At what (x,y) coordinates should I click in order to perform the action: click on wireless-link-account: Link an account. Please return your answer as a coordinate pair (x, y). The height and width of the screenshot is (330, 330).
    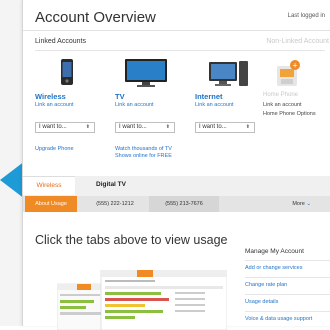
    Looking at the image, I should click on (54, 105).